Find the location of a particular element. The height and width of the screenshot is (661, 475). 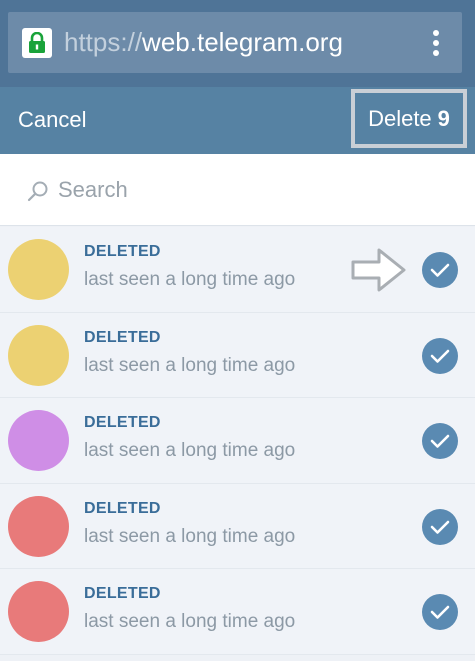

more-vert-icon is located at coordinates (436, 43).